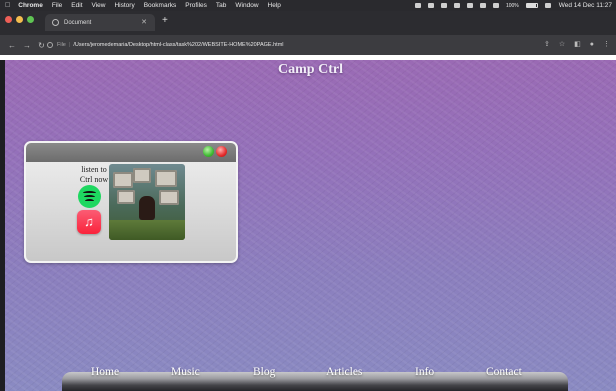 The width and height of the screenshot is (616, 391). What do you see at coordinates (100, 22) in the screenshot?
I see `browser-tab-document: Document ✕` at bounding box center [100, 22].